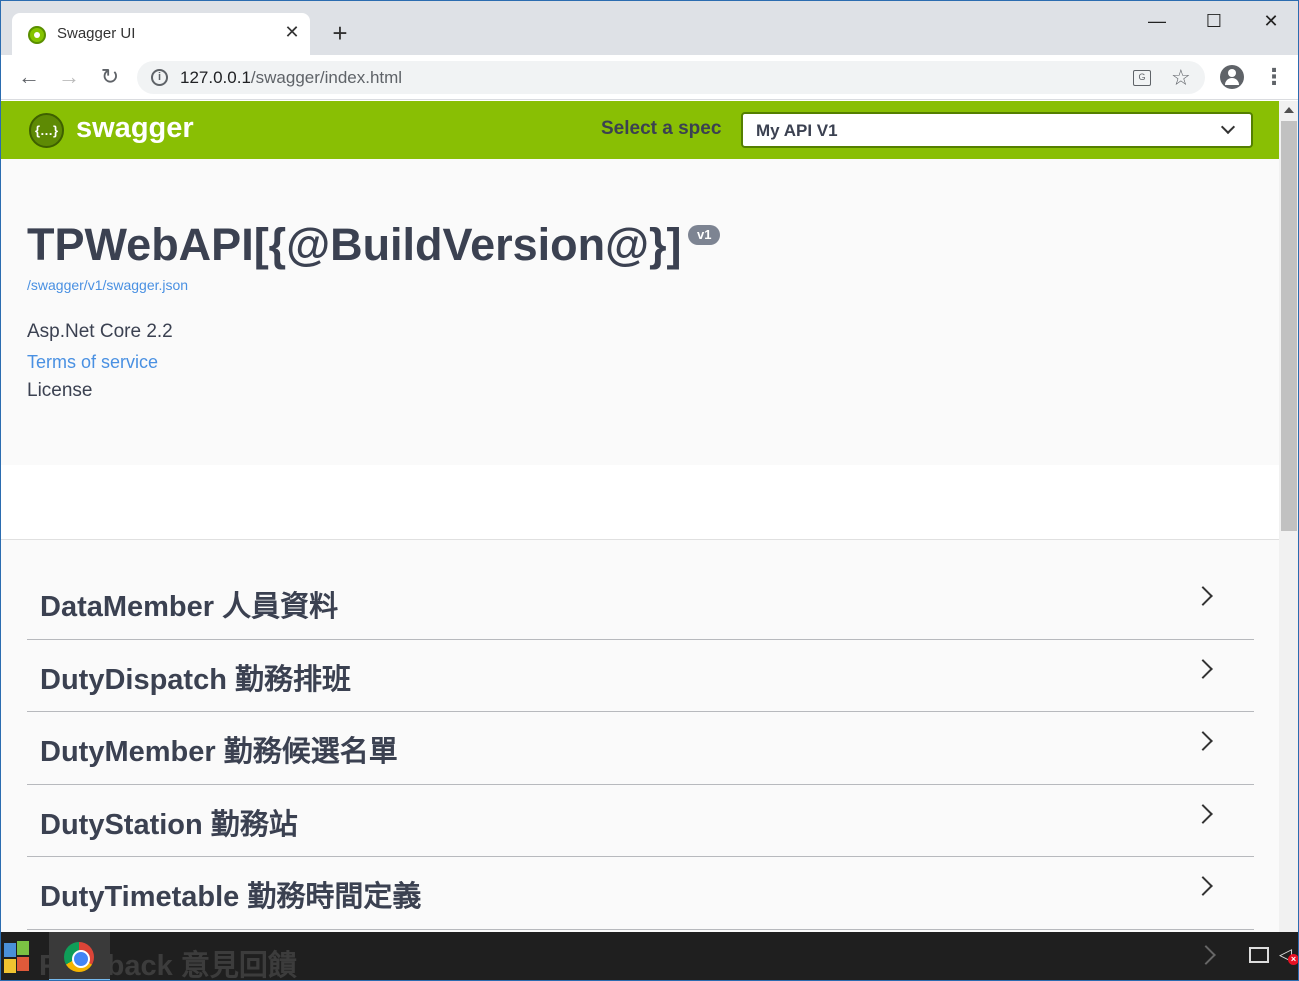 Image resolution: width=1299 pixels, height=981 pixels. I want to click on tag-section: DataMember 人員資料, so click(640, 603).